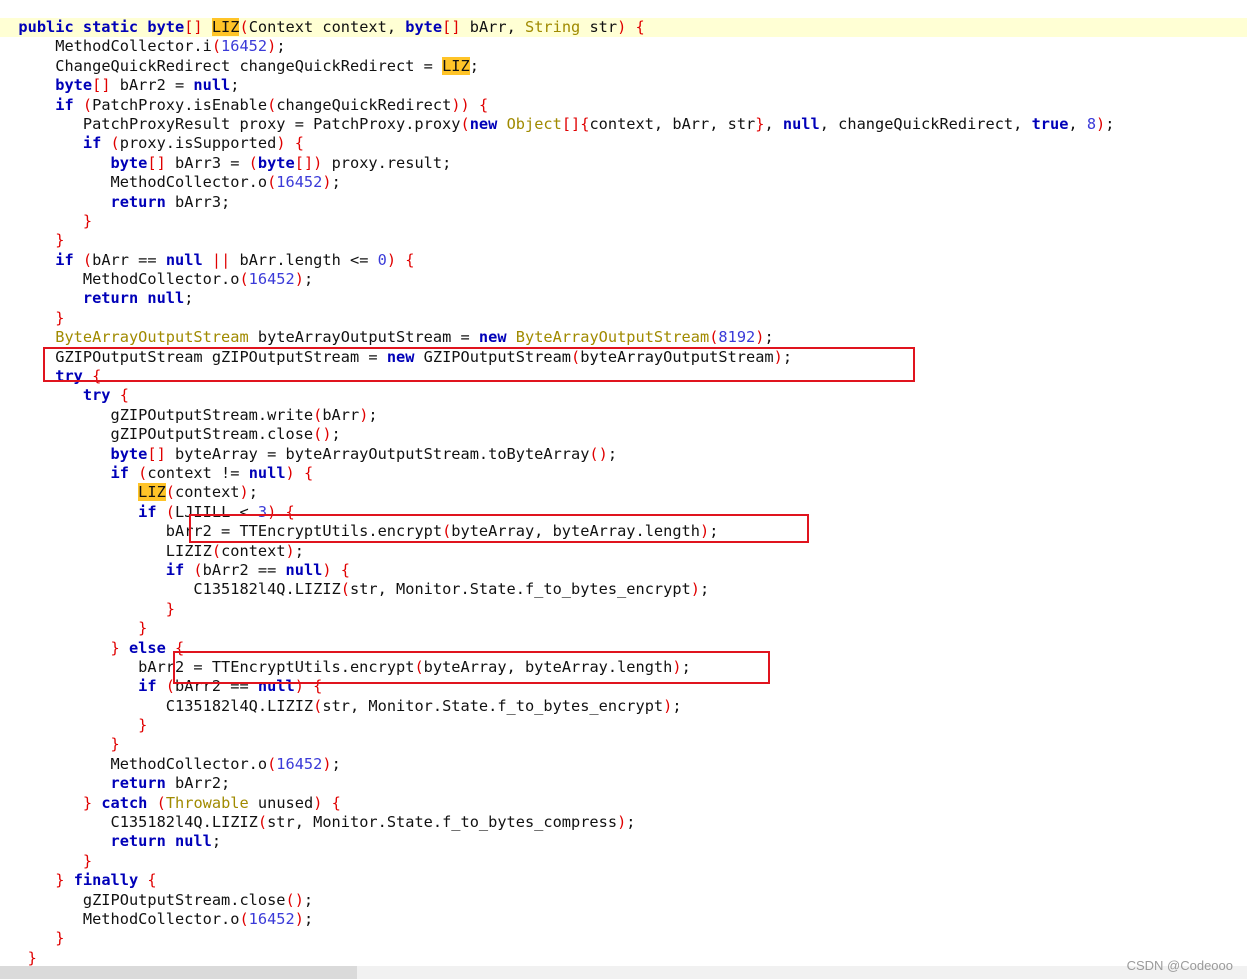  I want to click on scrollbar-thumb, so click(178, 972).